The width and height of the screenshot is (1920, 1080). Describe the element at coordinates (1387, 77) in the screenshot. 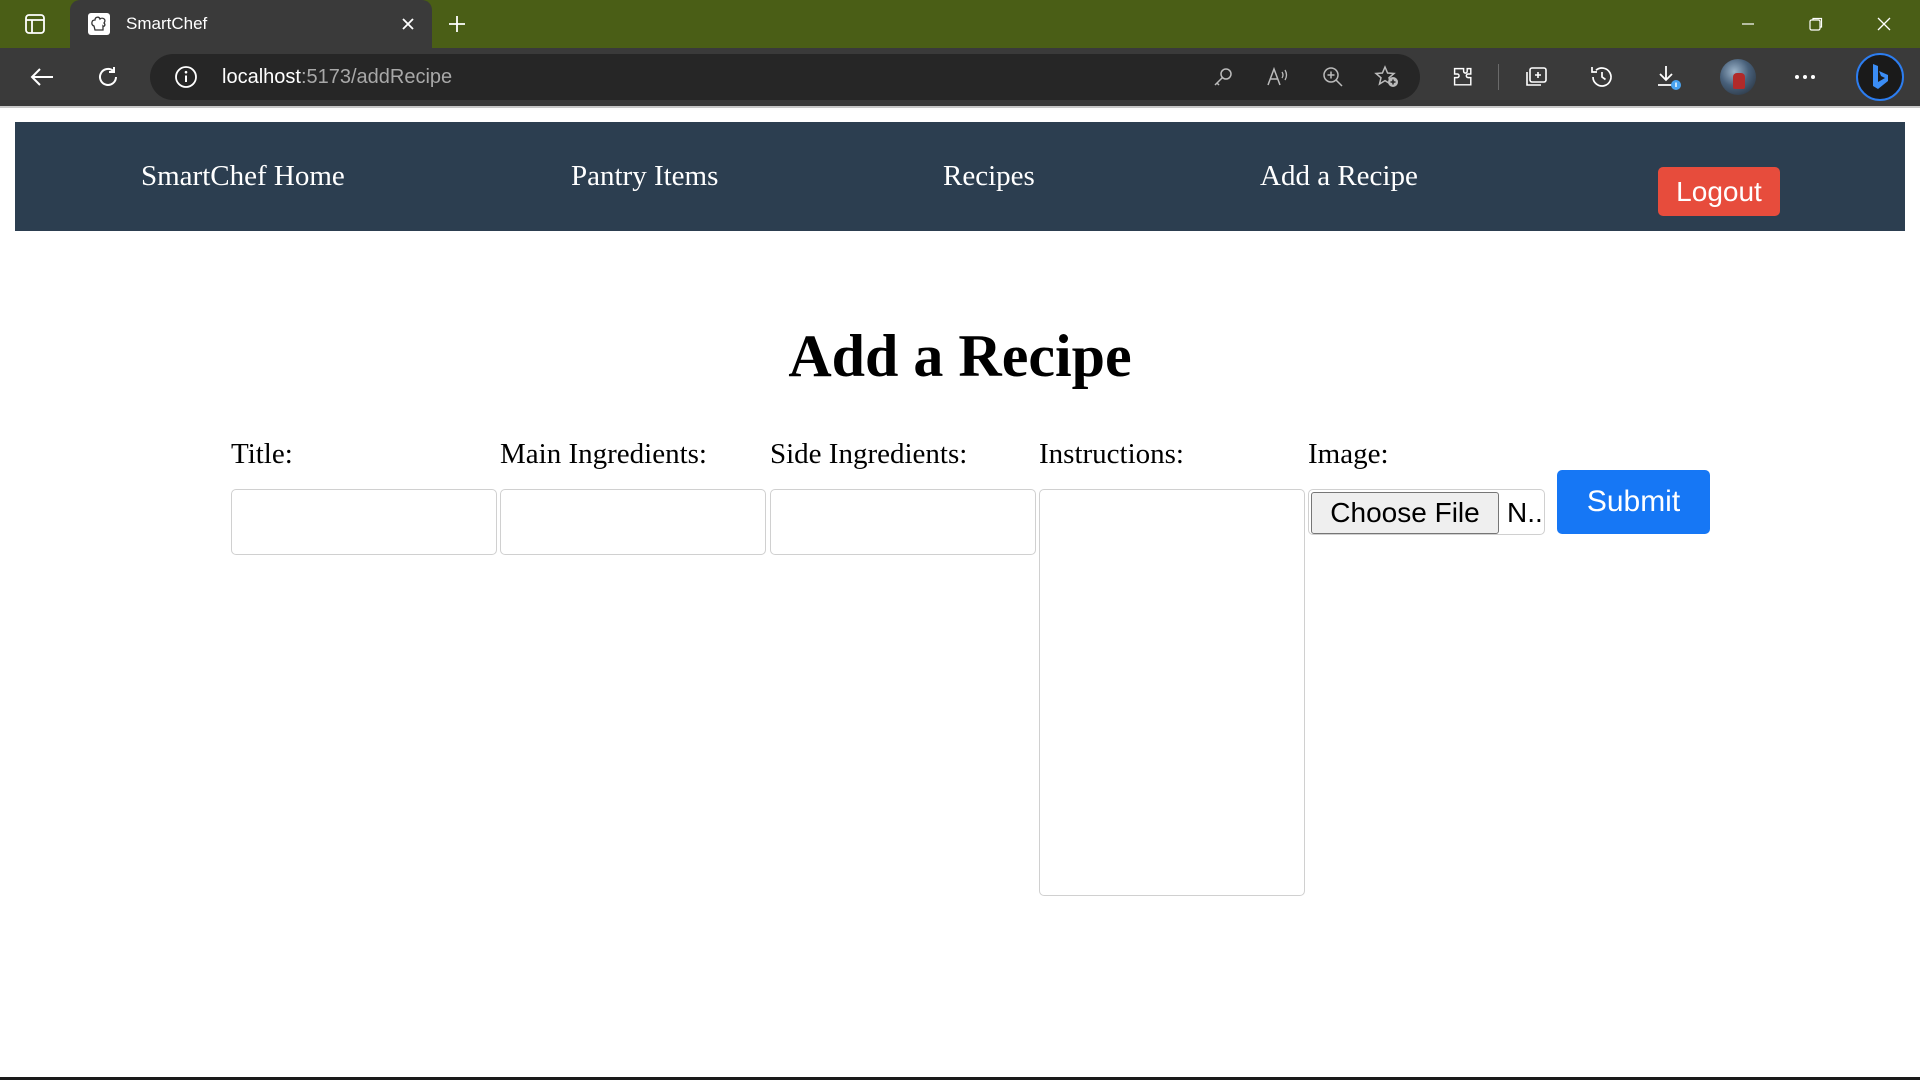

I see `add-favorite-icon` at that location.